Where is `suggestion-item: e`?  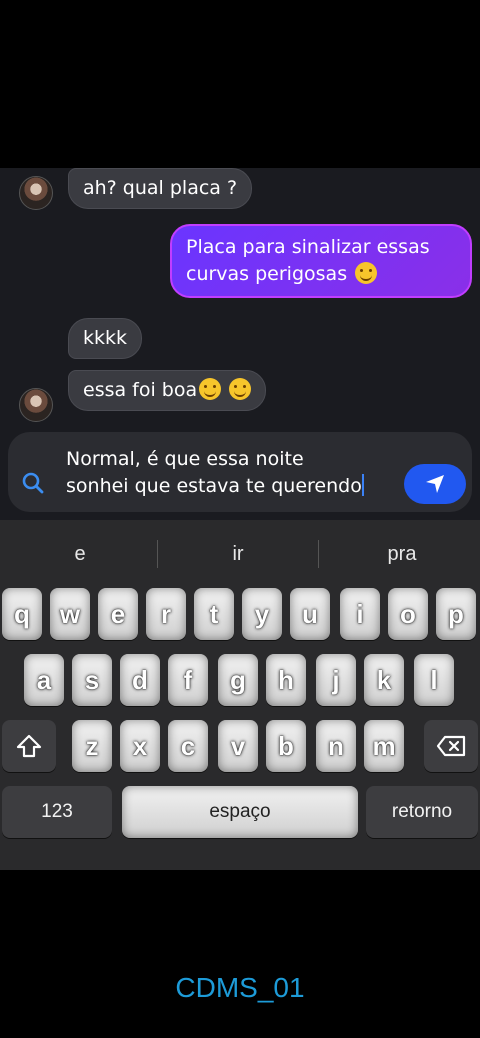 suggestion-item: e is located at coordinates (80, 554).